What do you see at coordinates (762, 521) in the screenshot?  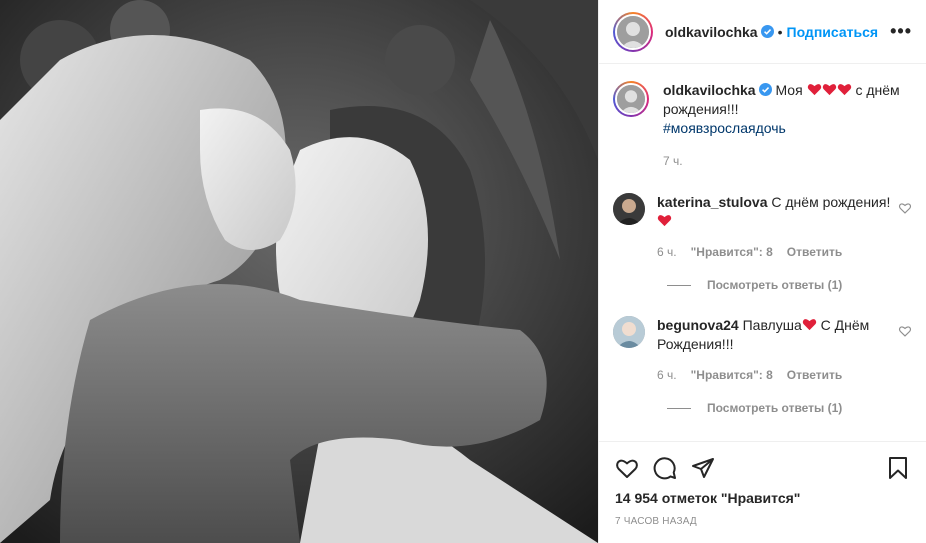 I see `post-timestamp: 7 ЧАСОВ НАЗАД` at bounding box center [762, 521].